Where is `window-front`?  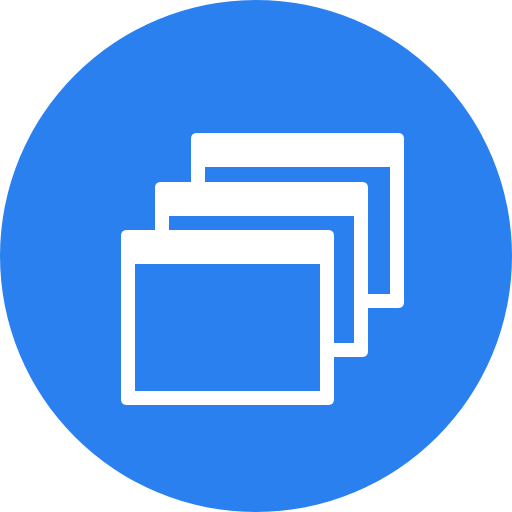 window-front is located at coordinates (227, 317).